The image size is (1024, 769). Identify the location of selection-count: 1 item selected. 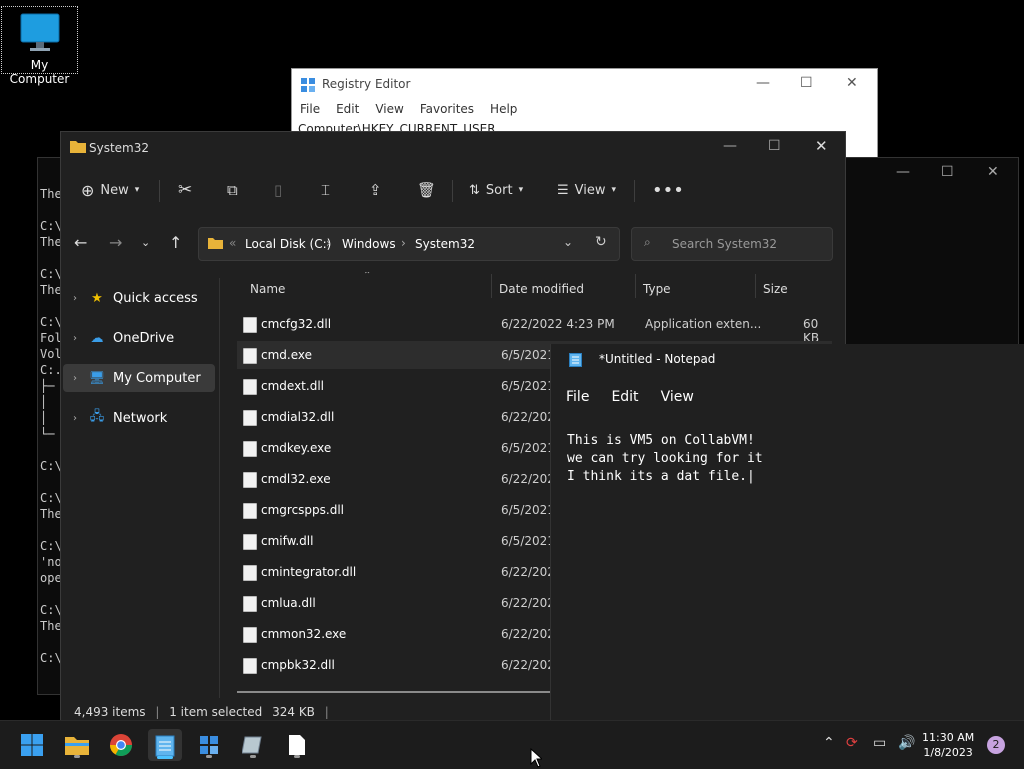
(216, 712).